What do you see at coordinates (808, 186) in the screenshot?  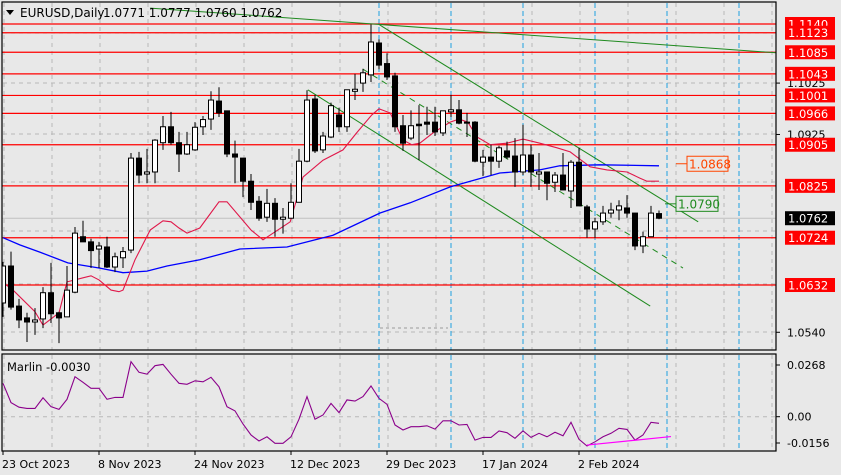 I see `level-label: 1.0825` at bounding box center [808, 186].